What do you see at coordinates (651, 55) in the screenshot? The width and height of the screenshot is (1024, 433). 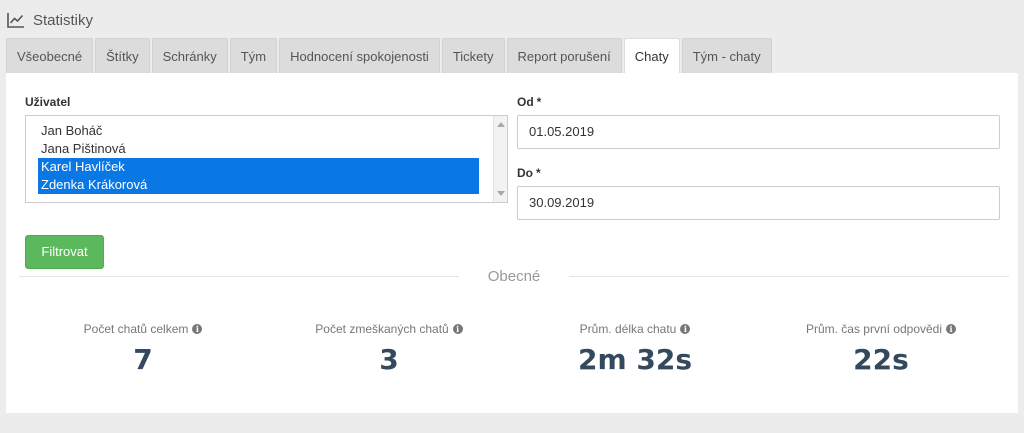 I see `tab-chaty: Chaty` at bounding box center [651, 55].